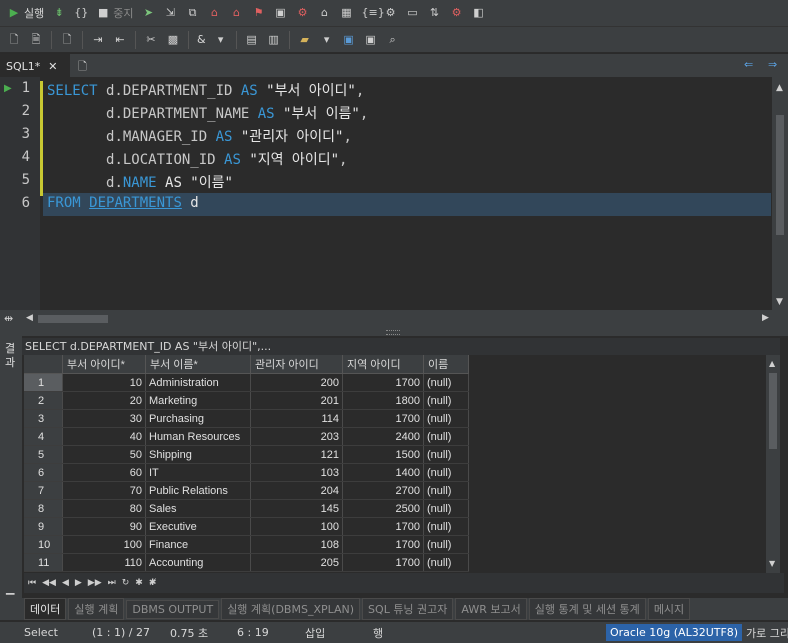 This screenshot has width=788, height=643. Describe the element at coordinates (98, 40) in the screenshot. I see `indent-button: ⇥` at that location.